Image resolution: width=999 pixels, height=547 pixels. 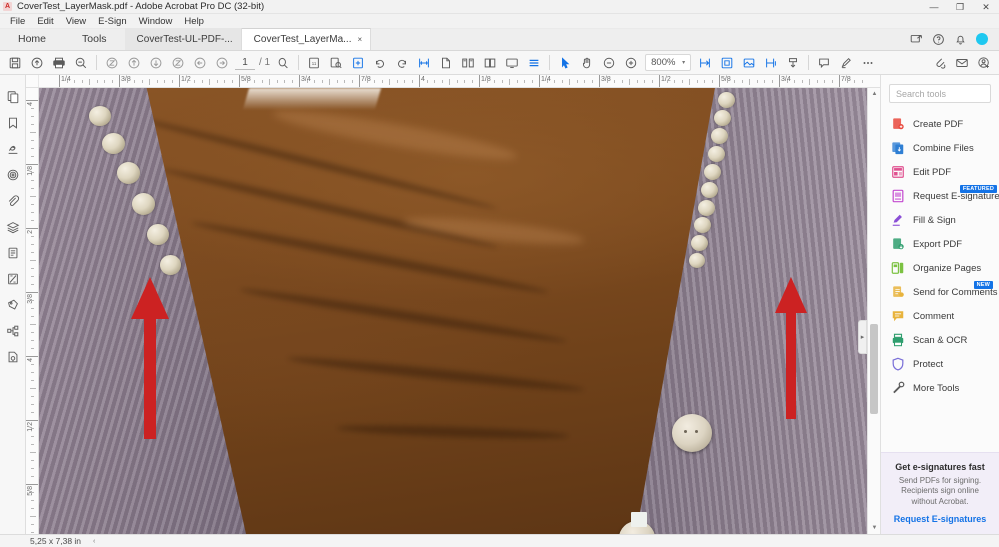 What do you see at coordinates (56, 541) in the screenshot?
I see `page-size-label: 5,25 x 7,38 in` at bounding box center [56, 541].